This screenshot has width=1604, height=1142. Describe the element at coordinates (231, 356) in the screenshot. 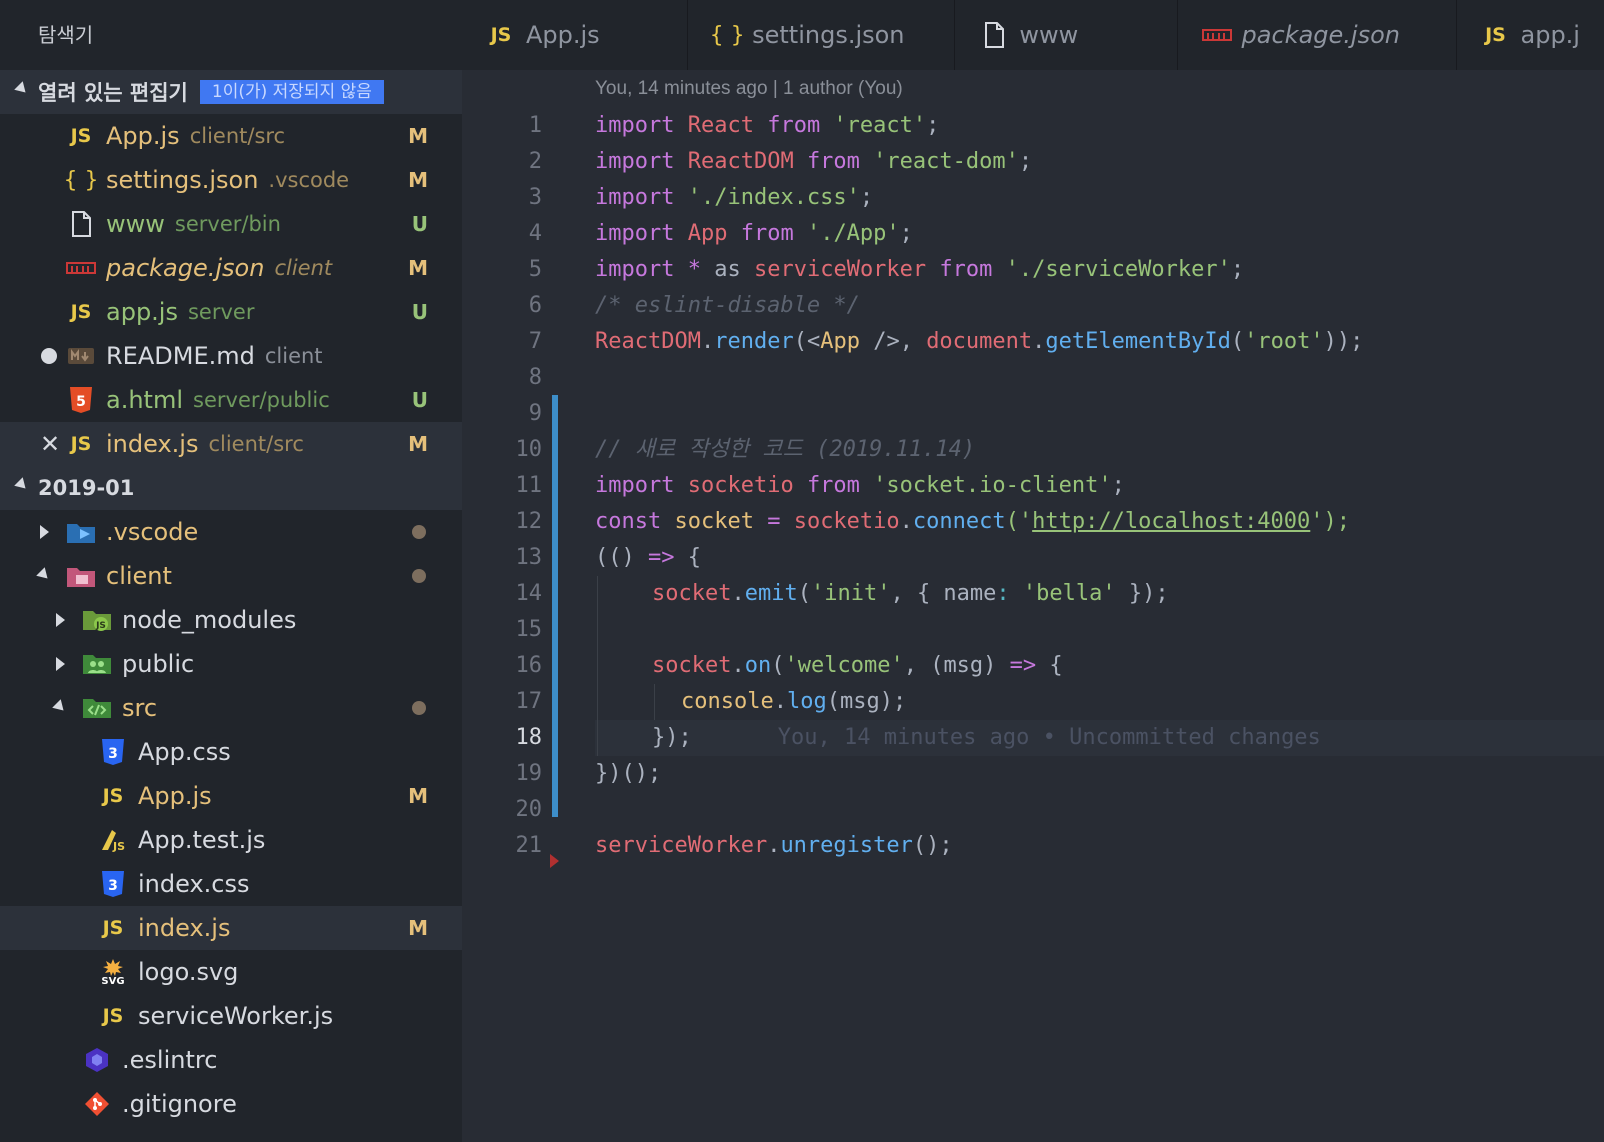

I see `open-editor-item: README.md client` at that location.